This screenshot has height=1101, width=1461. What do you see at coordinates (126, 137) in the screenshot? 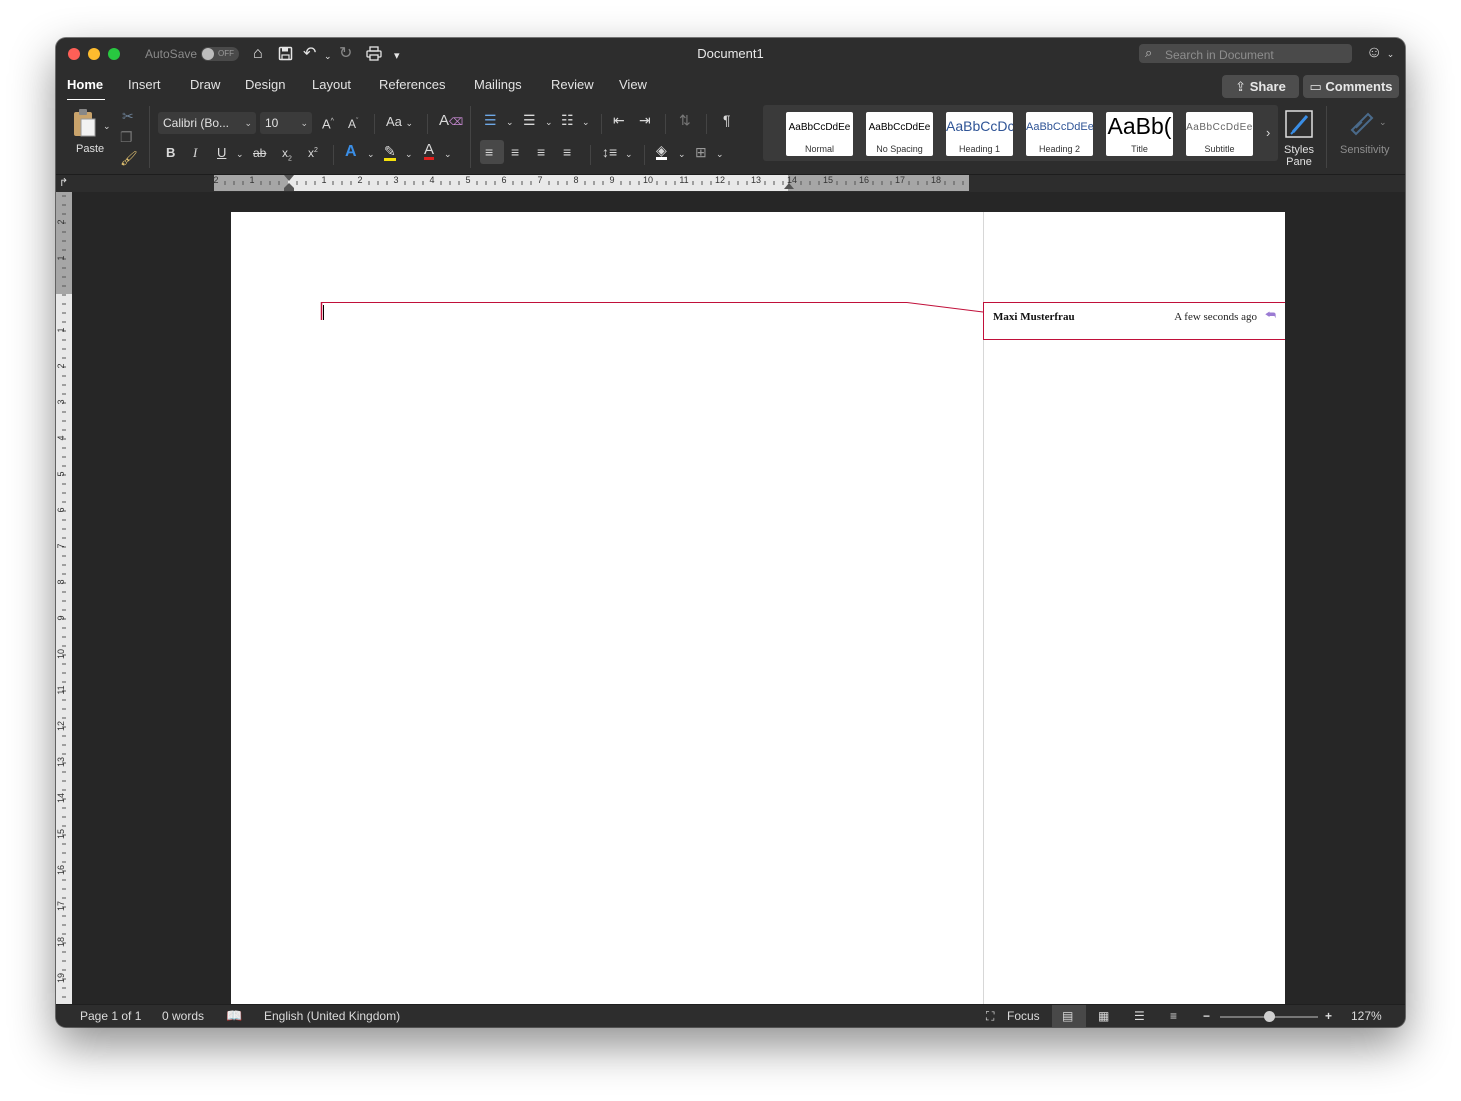
I see `copy-icon: ❐` at bounding box center [126, 137].